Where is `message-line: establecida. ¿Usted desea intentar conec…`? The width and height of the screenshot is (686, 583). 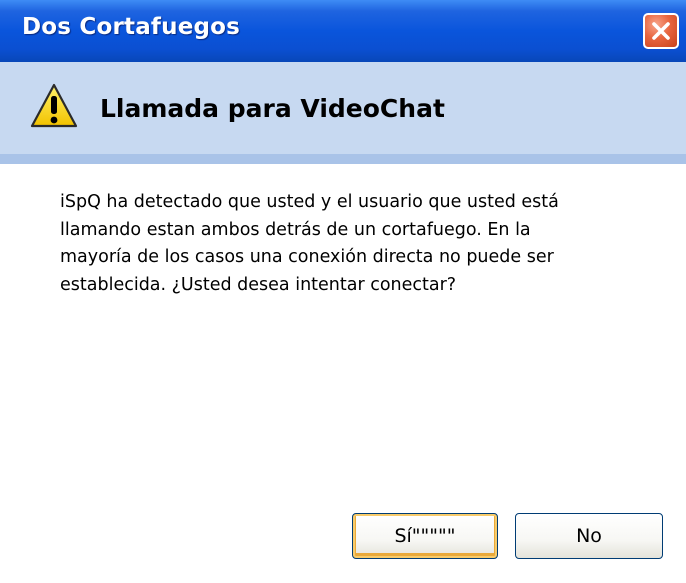
message-line: establecida. ¿Usted desea intentar conec… is located at coordinates (258, 284).